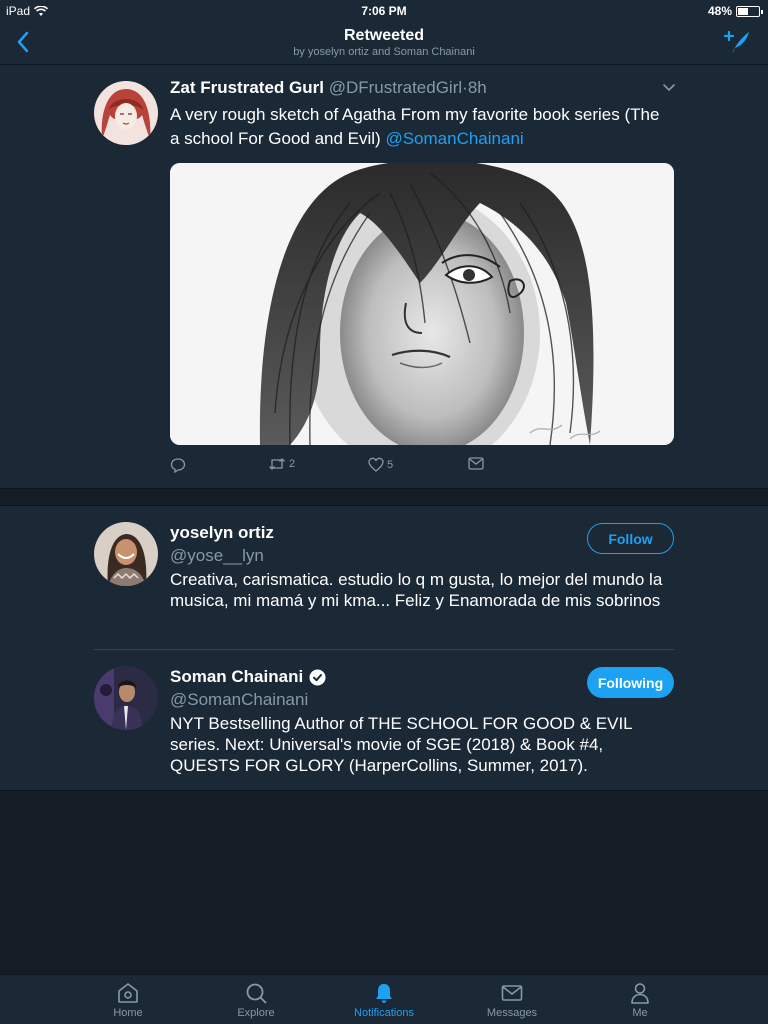  I want to click on like-icon, so click(376, 464).